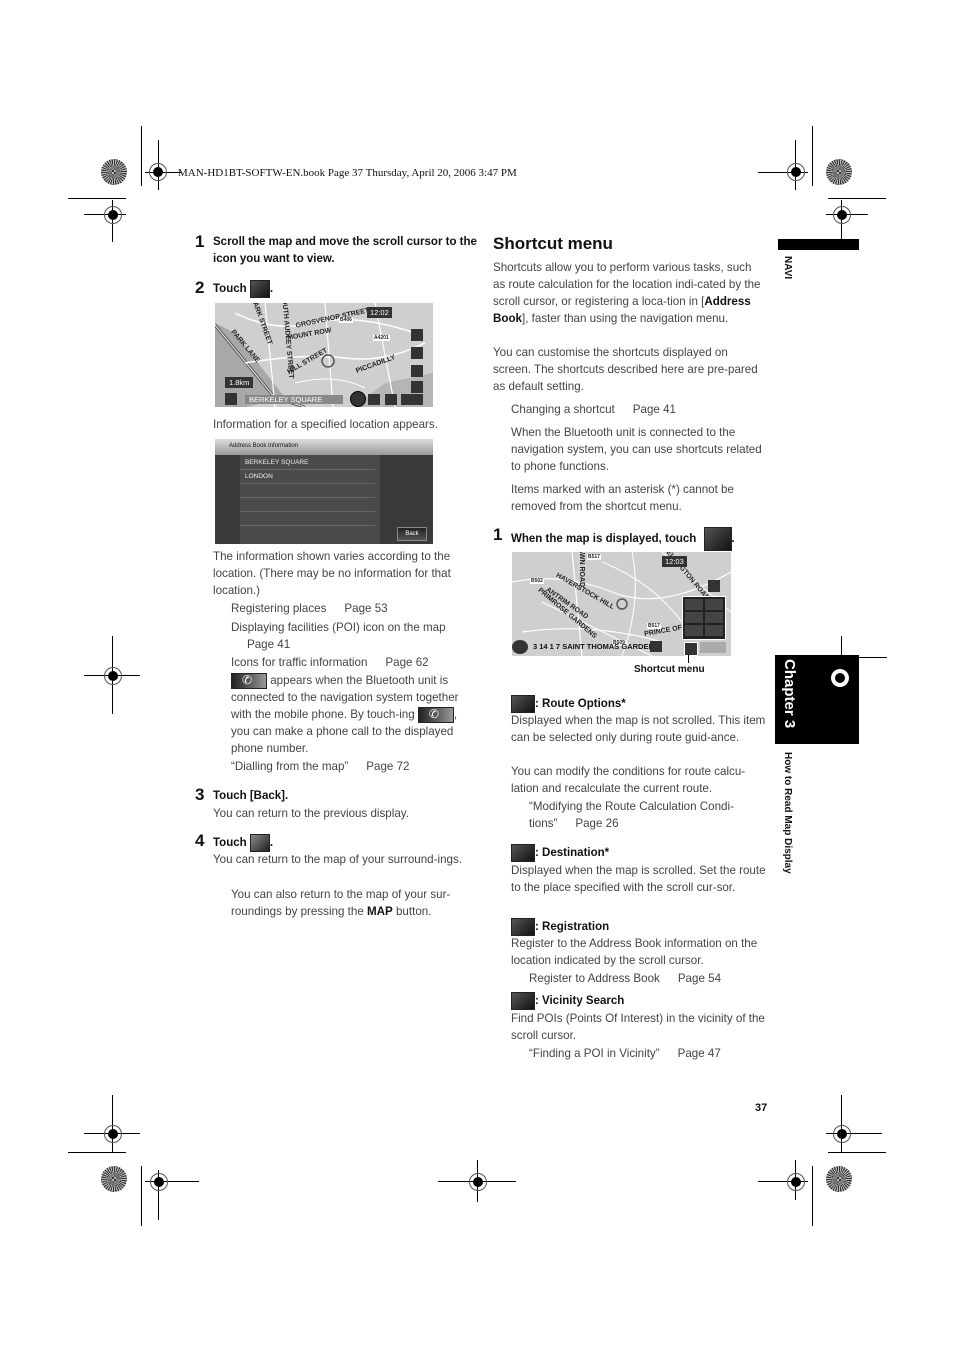  I want to click on info-row: LONDON, so click(259, 476).